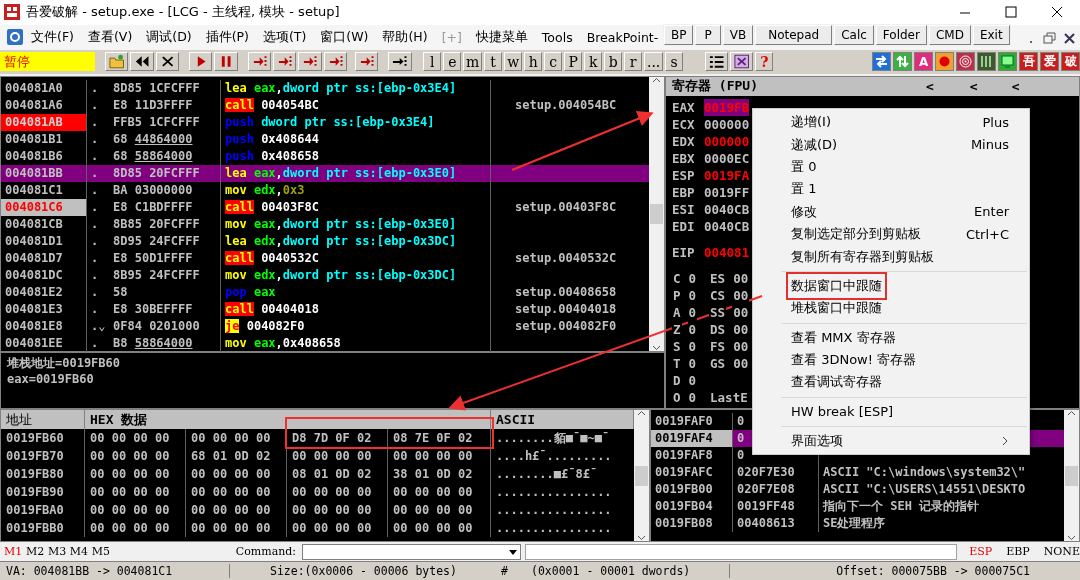 This screenshot has width=1080, height=580. I want to click on menu-item: 文件(F), so click(52, 37).